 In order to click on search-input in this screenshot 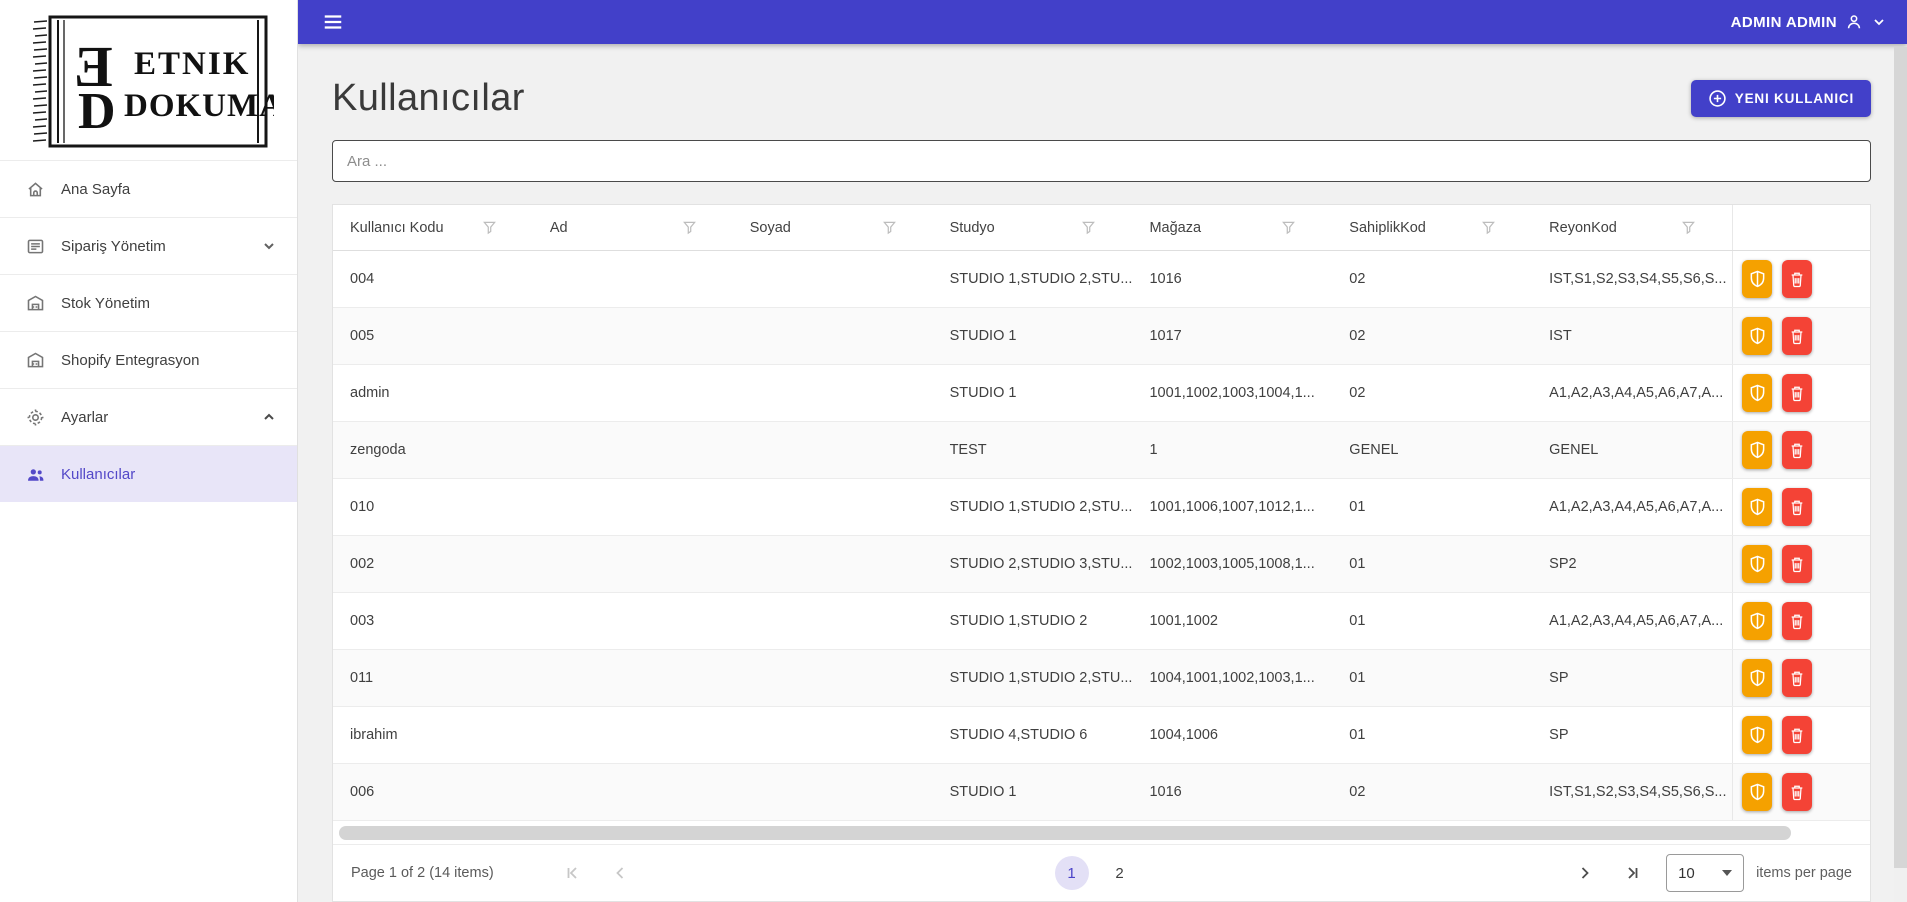, I will do `click(1101, 161)`.